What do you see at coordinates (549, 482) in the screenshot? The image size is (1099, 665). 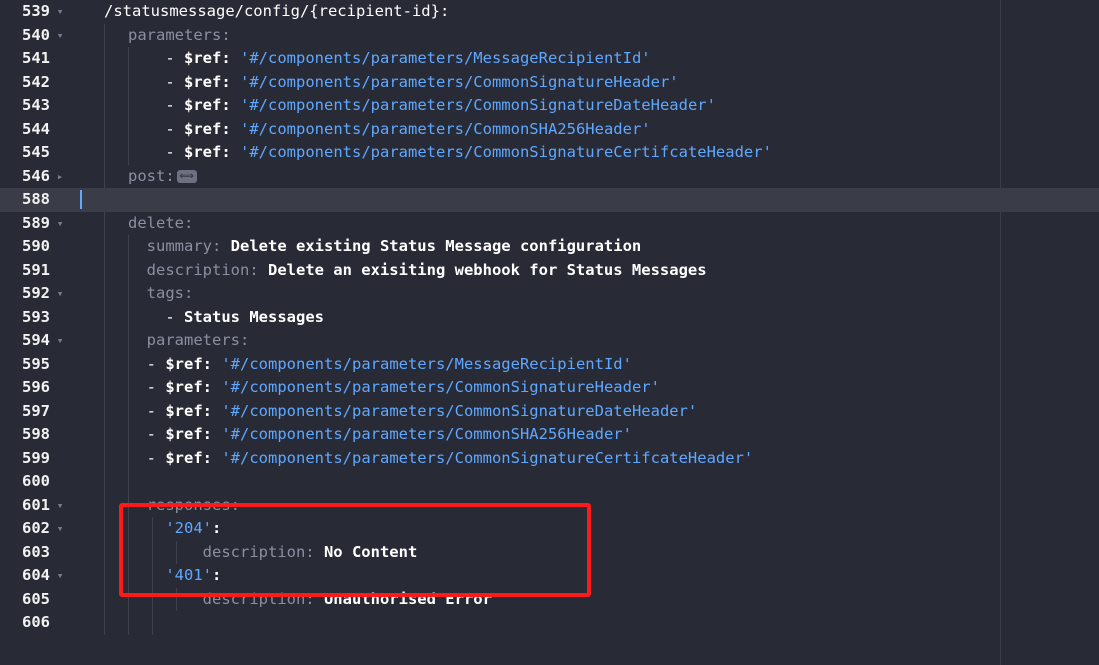 I see `code-line: 600` at bounding box center [549, 482].